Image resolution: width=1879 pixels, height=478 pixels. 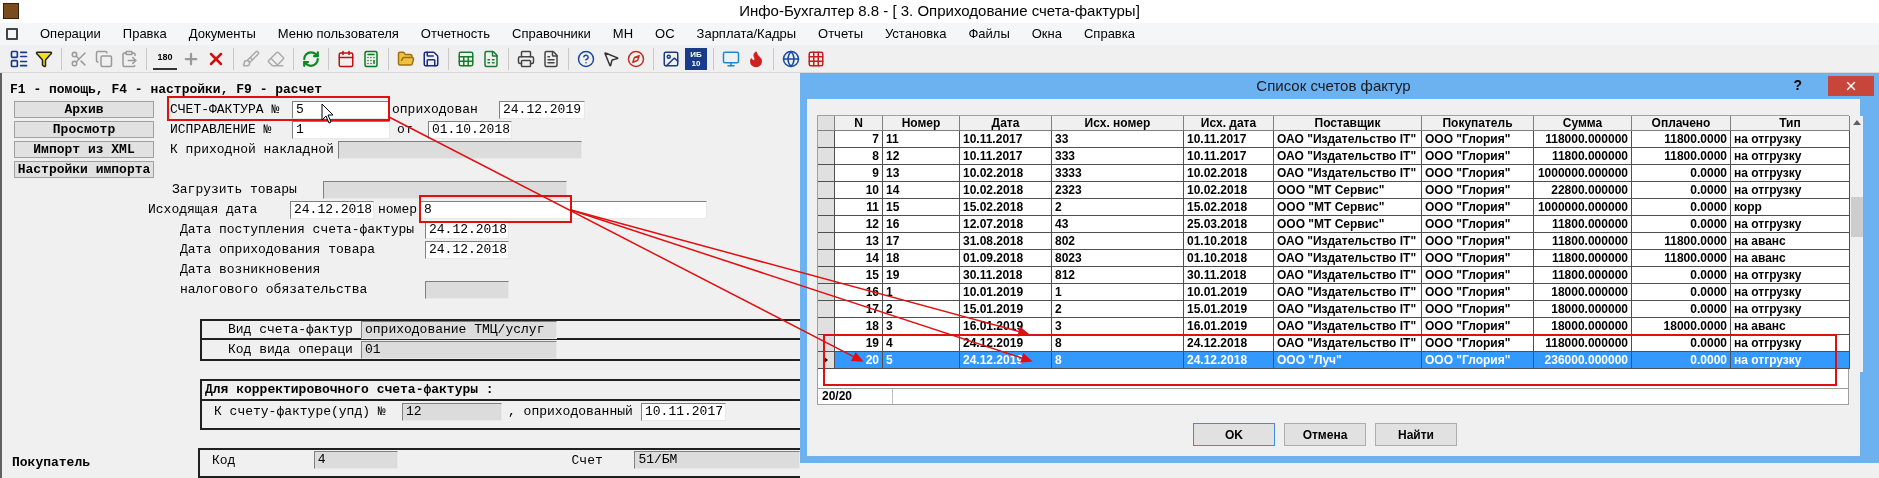 I want to click on label: ИСПРАВЛЕНИЕ №, so click(x=221, y=130).